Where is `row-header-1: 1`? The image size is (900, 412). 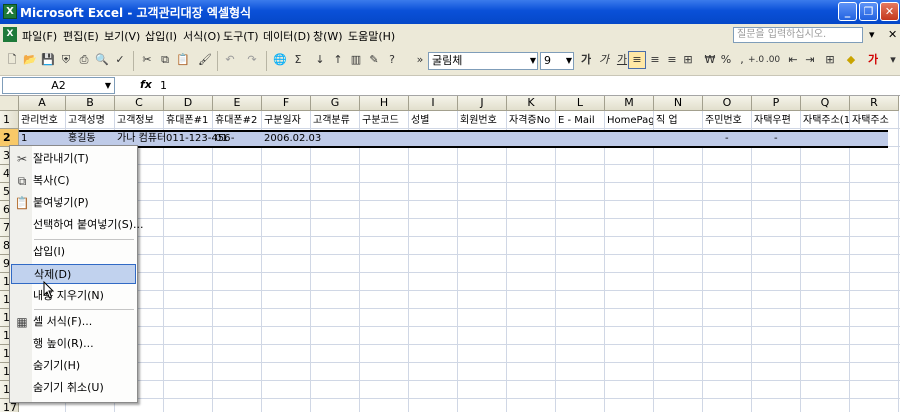 row-header-1: 1 is located at coordinates (9, 120).